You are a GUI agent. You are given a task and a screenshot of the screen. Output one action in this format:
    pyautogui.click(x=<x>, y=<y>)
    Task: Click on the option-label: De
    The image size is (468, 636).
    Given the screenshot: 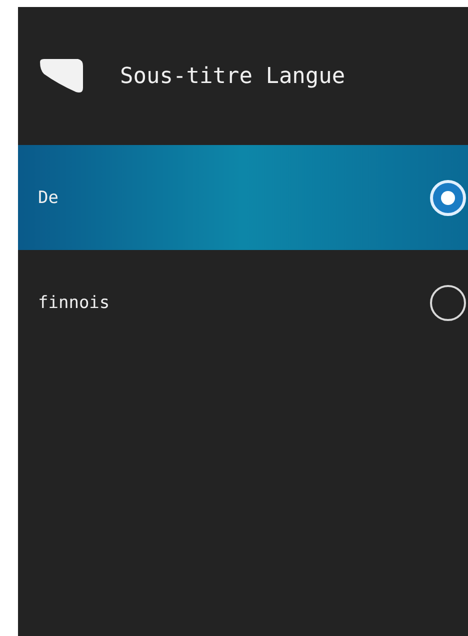 What is the action you would take?
    pyautogui.click(x=48, y=198)
    